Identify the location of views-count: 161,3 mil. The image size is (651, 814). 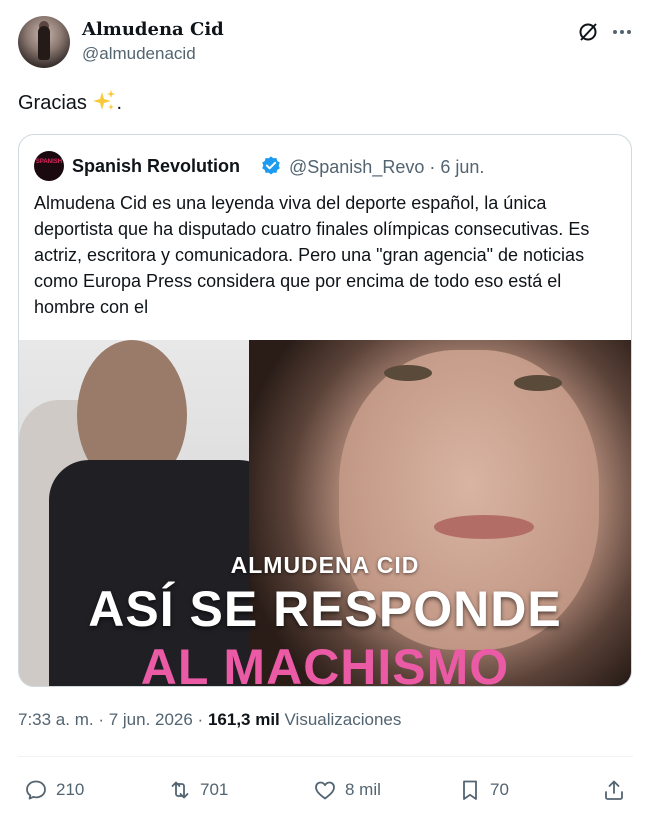
(243, 719).